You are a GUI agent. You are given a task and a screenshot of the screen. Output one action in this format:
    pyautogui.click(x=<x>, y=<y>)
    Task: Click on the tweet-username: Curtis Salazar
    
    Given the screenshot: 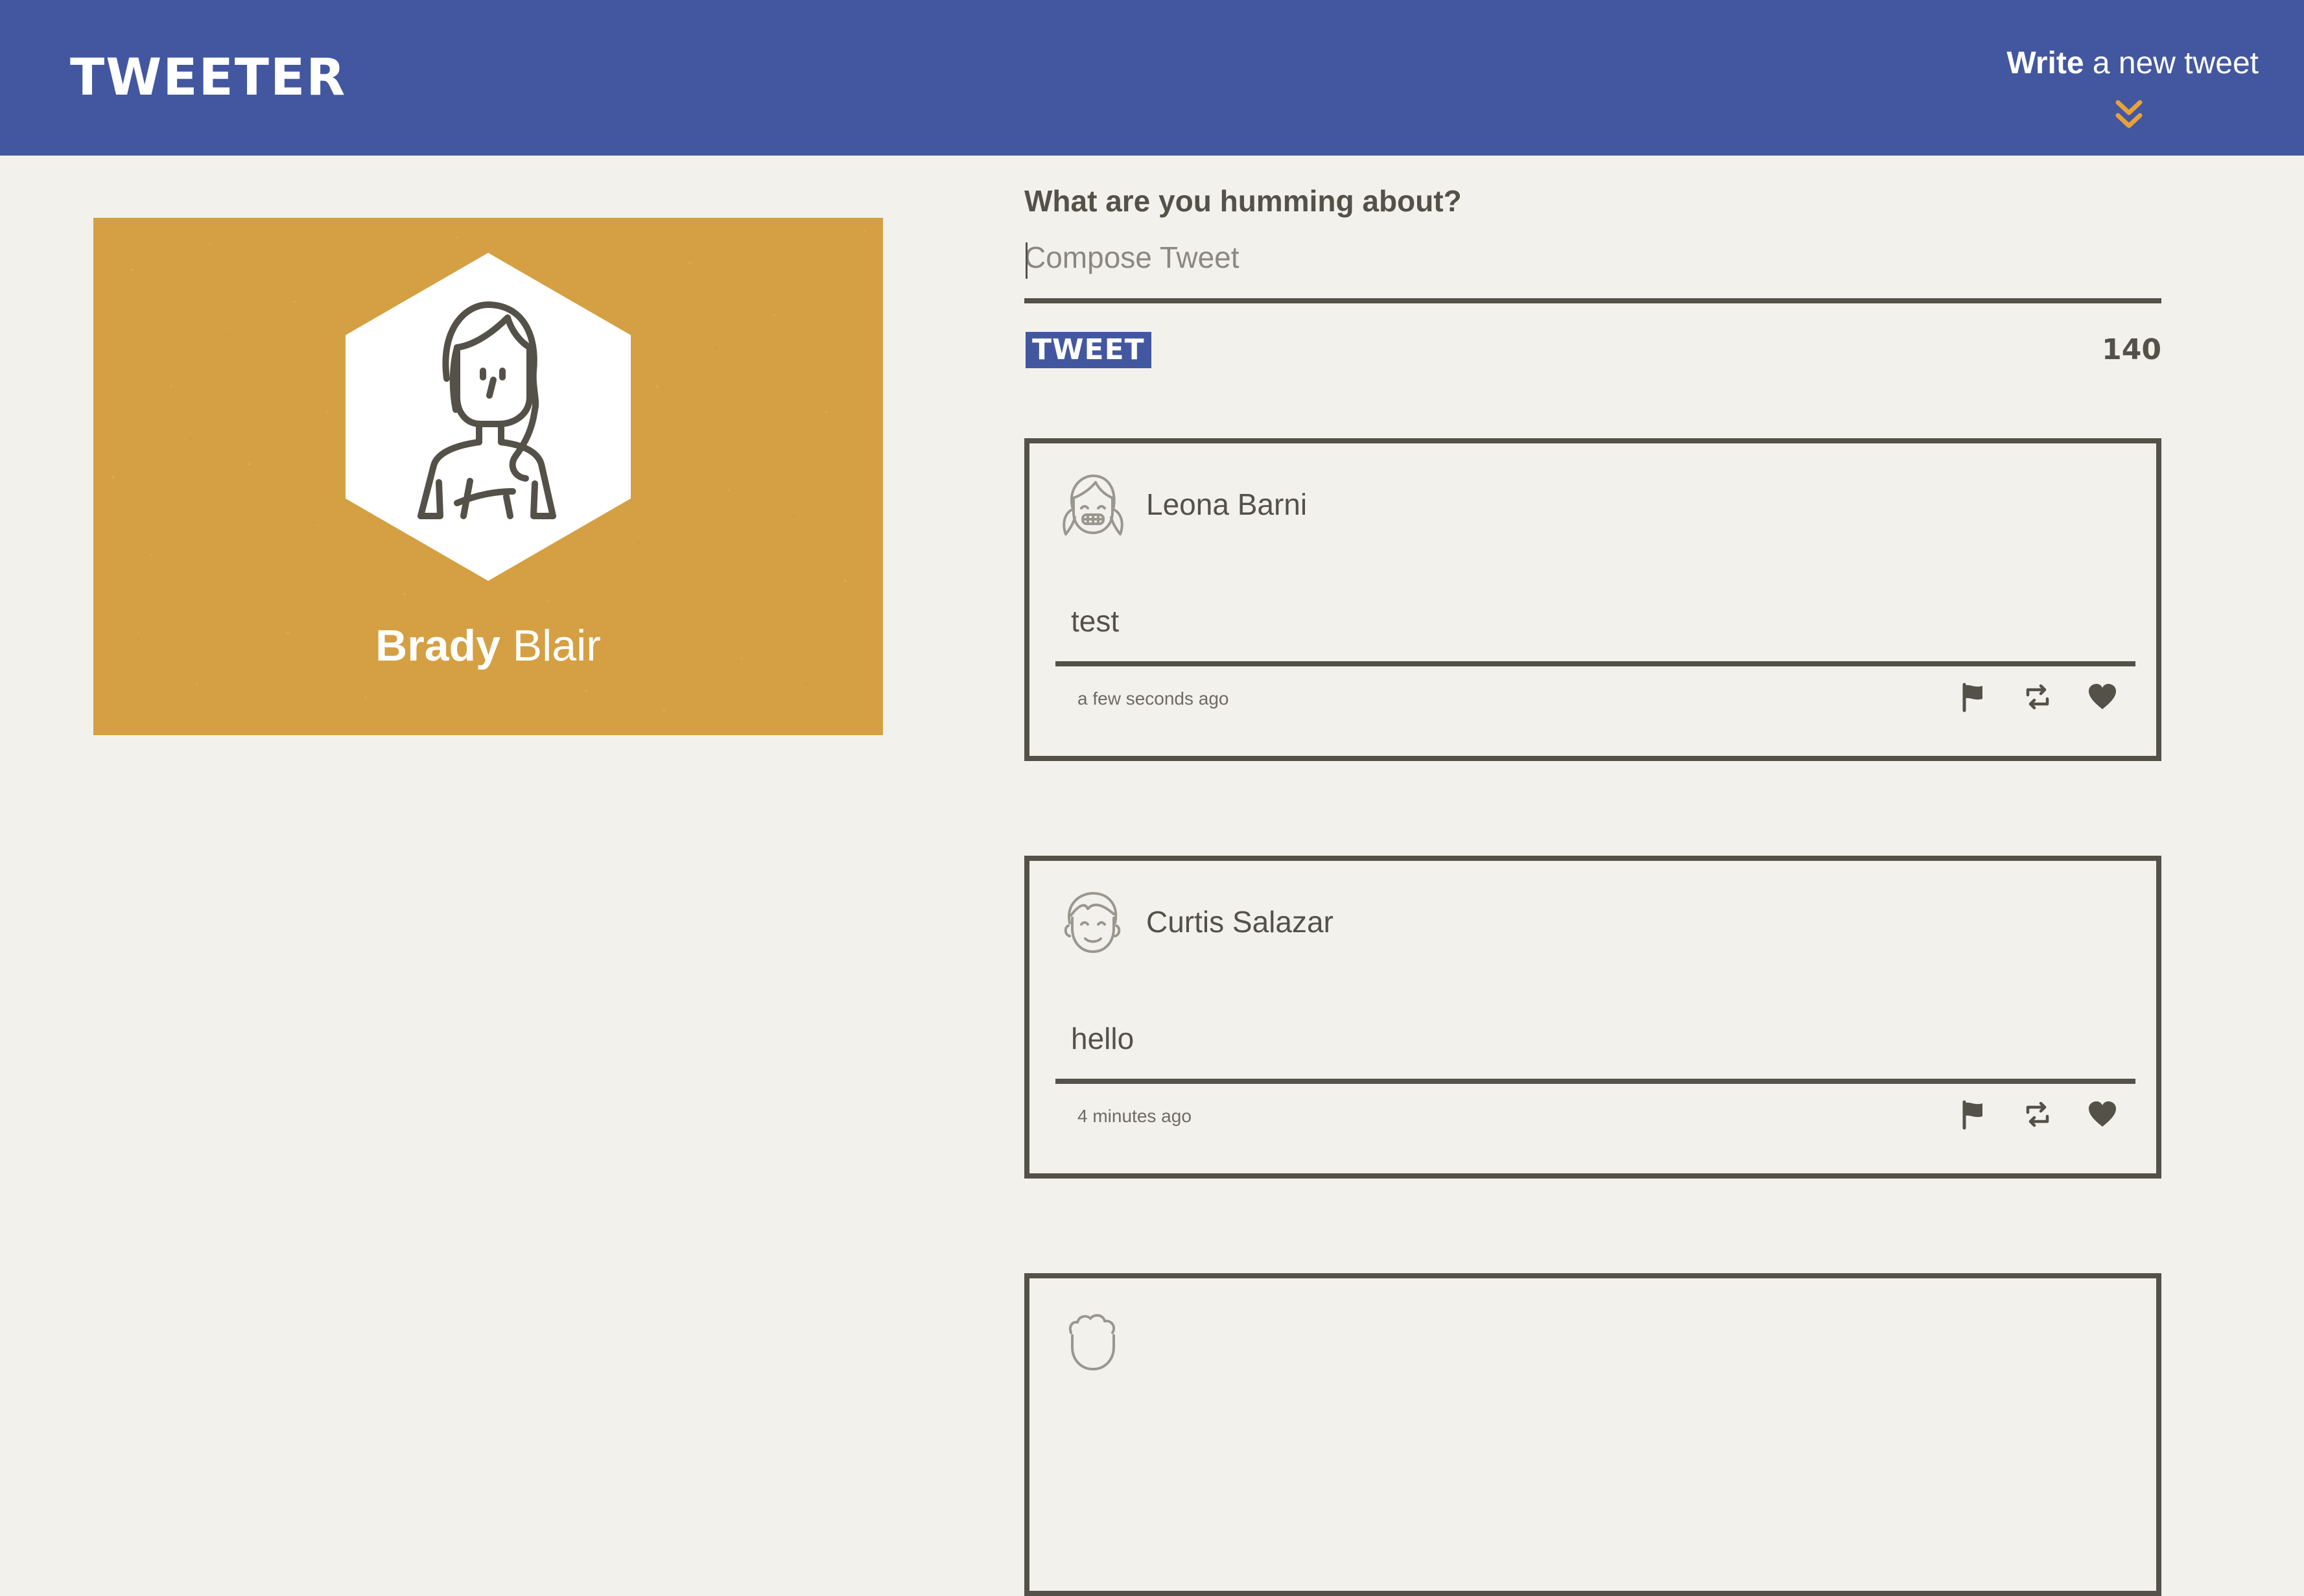 What is the action you would take?
    pyautogui.click(x=1240, y=921)
    